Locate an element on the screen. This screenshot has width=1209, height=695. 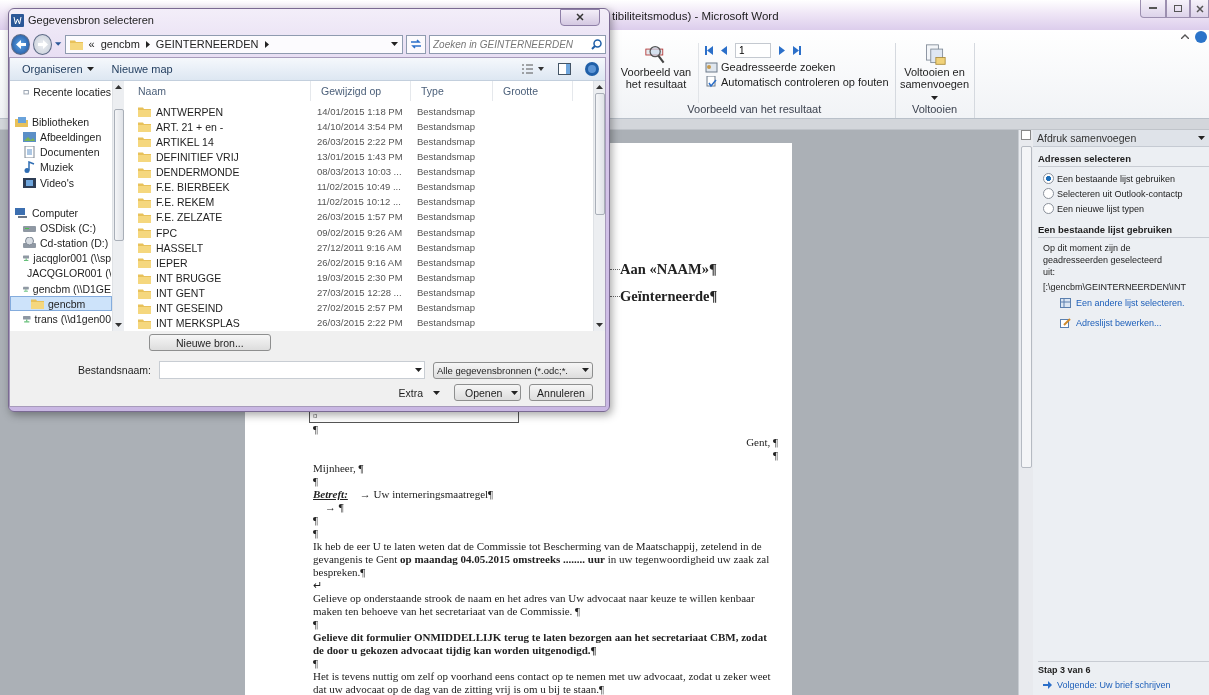
nav-item: Afbeeldingen is located at coordinates (61, 137).